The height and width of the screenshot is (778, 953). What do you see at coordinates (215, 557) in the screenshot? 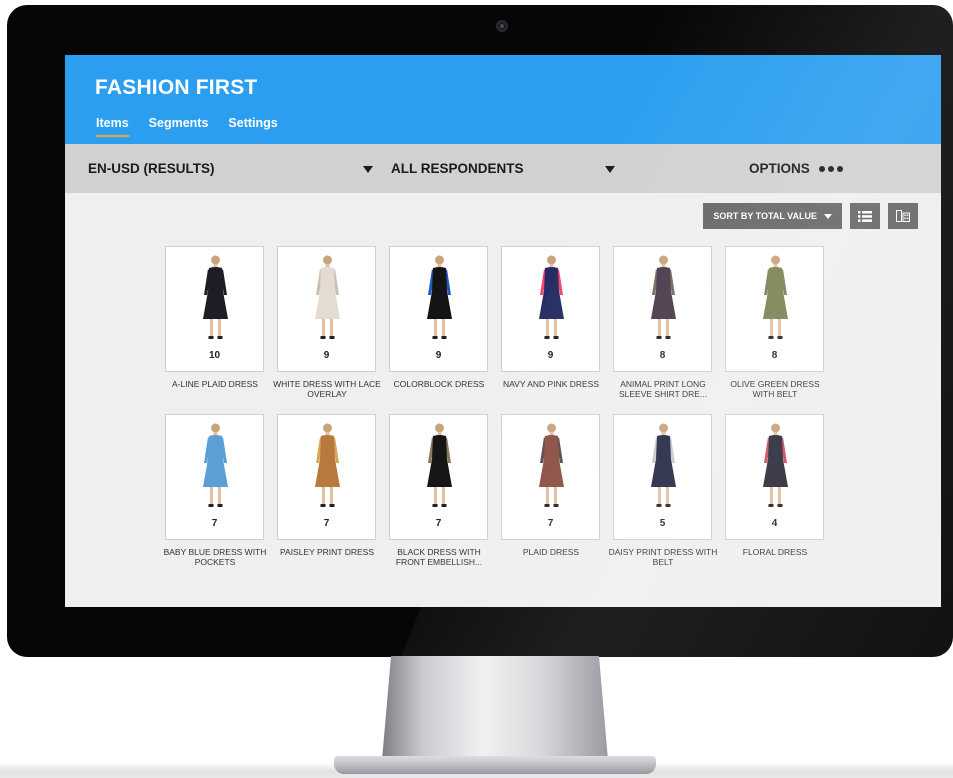
I see `item-name: BABY BLUE DRESS WITH POCKETS` at bounding box center [215, 557].